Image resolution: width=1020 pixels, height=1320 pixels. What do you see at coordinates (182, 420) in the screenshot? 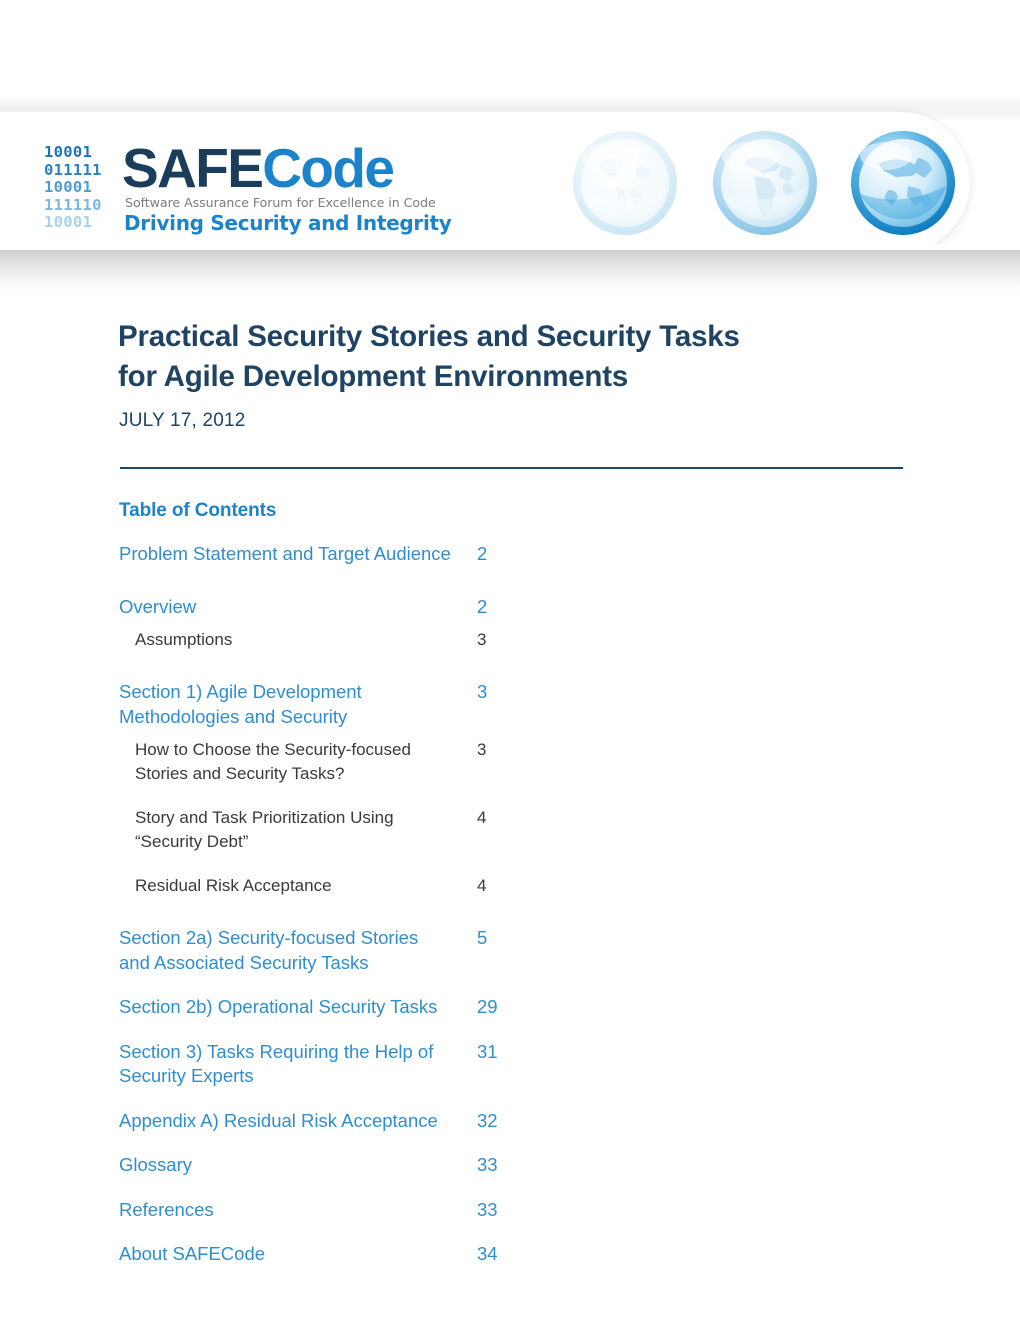
I see `publication-date: JULY 17, 2012` at bounding box center [182, 420].